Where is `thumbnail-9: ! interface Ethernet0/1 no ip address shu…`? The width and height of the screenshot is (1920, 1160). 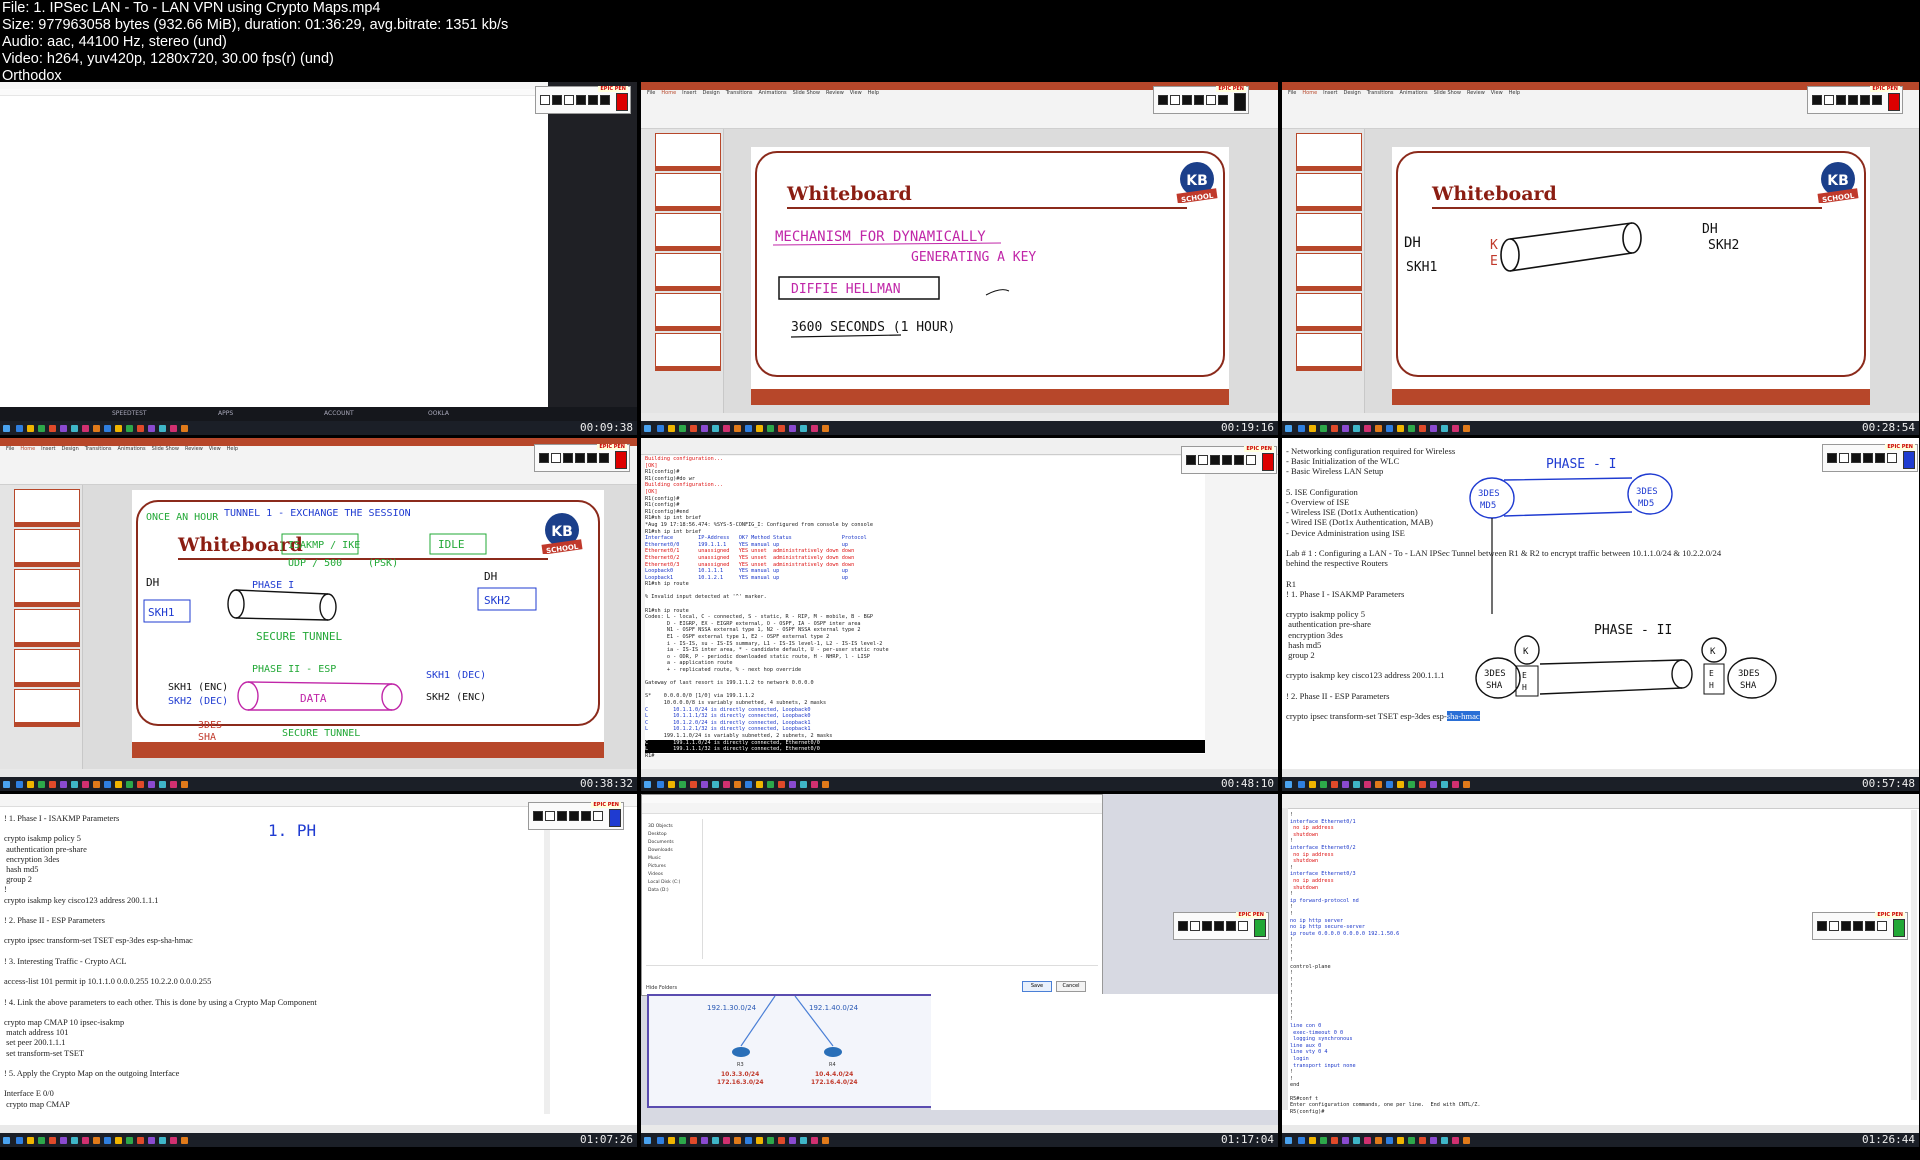
thumbnail-9: ! interface Ethernet0/1 no ip address shu… is located at coordinates (1600, 970).